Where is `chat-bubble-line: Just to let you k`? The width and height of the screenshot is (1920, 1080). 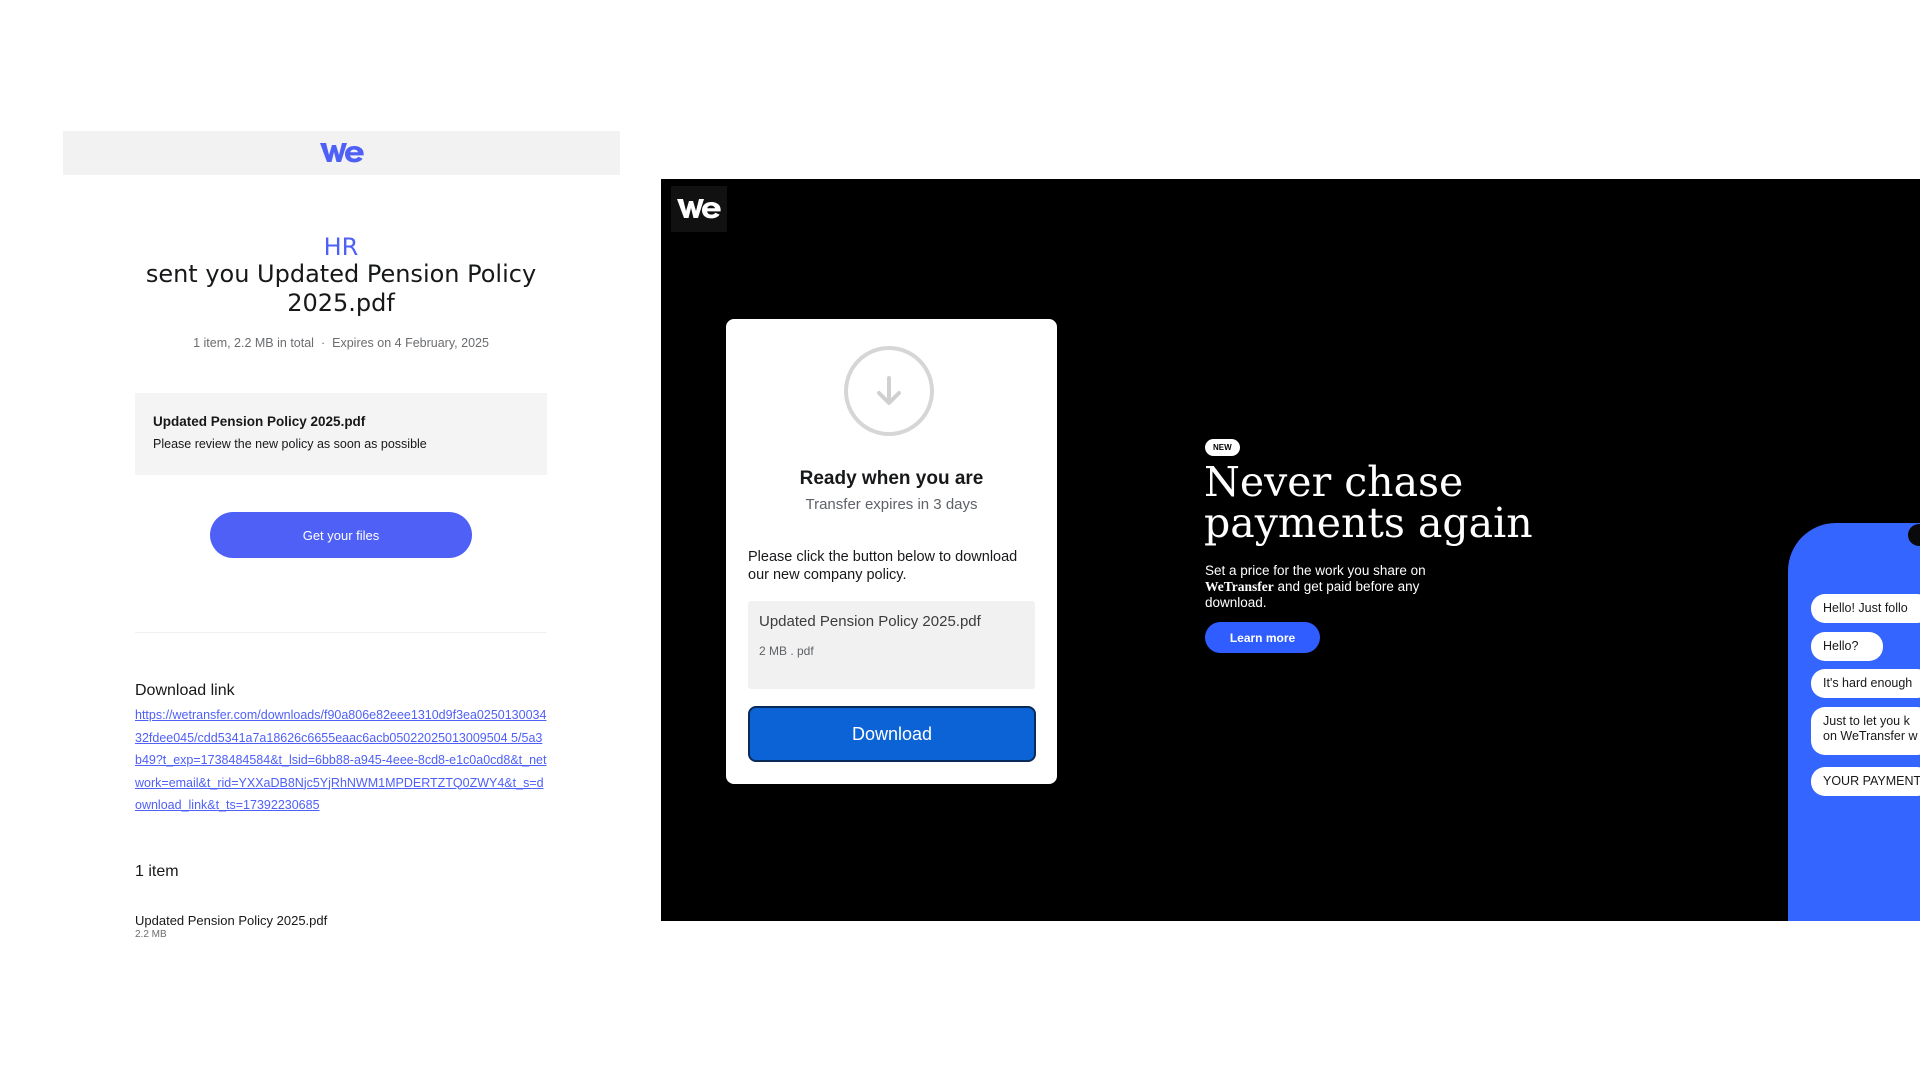 chat-bubble-line: Just to let you k is located at coordinates (1866, 721).